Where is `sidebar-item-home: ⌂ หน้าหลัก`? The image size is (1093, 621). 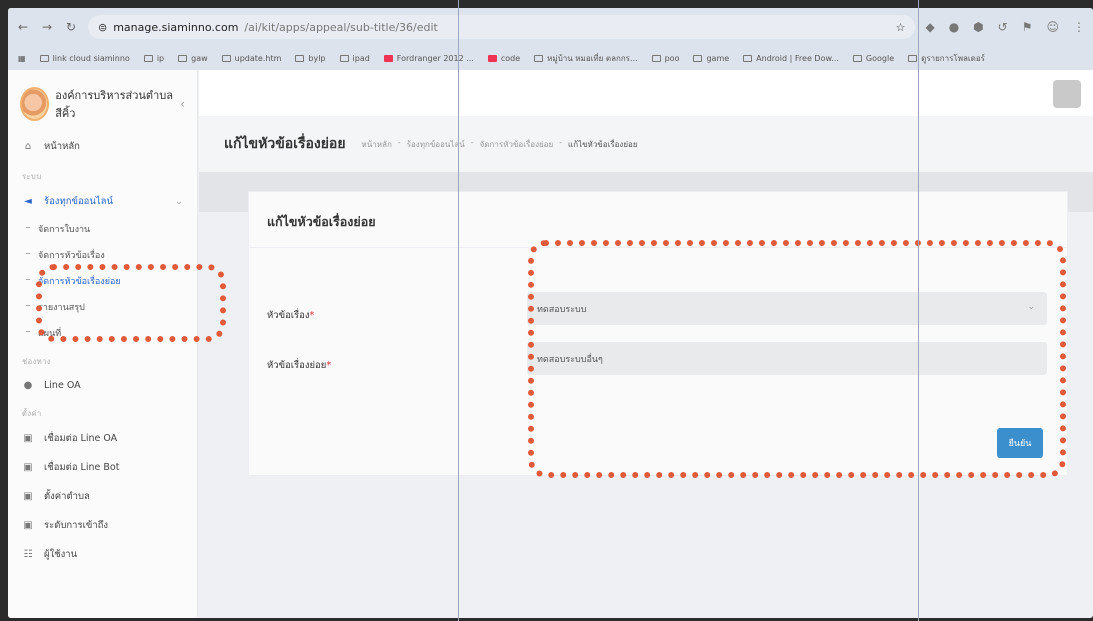 sidebar-item-home: ⌂ หน้าหลัก is located at coordinates (102, 146).